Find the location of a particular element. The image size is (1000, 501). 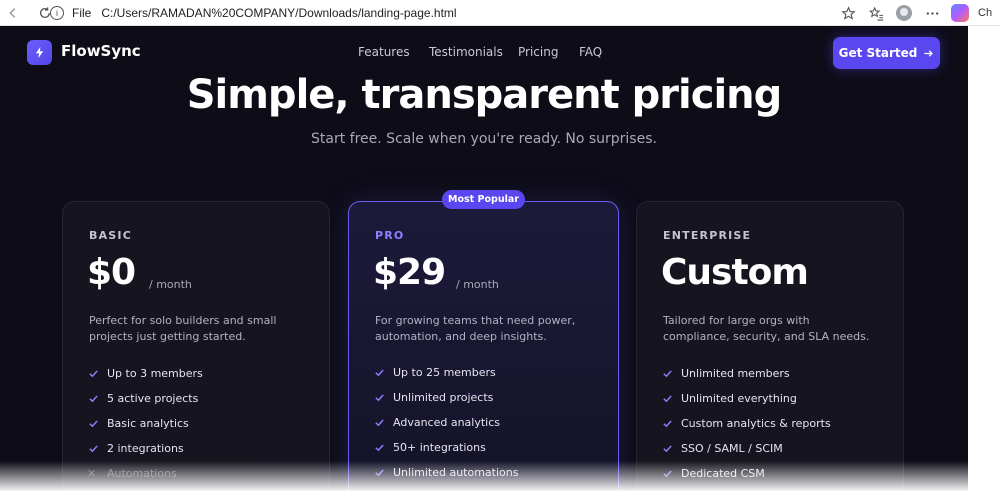

feature-text: Unlimited automations is located at coordinates (456, 472).